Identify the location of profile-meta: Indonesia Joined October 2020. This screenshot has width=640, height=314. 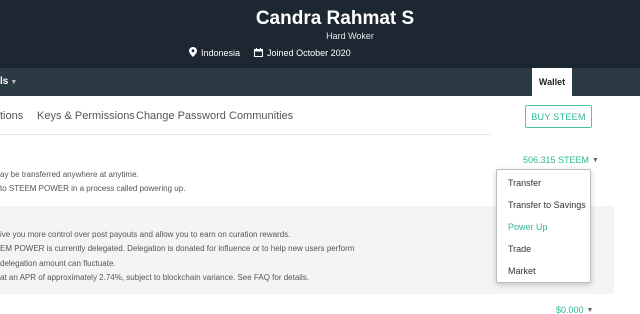
(274, 53).